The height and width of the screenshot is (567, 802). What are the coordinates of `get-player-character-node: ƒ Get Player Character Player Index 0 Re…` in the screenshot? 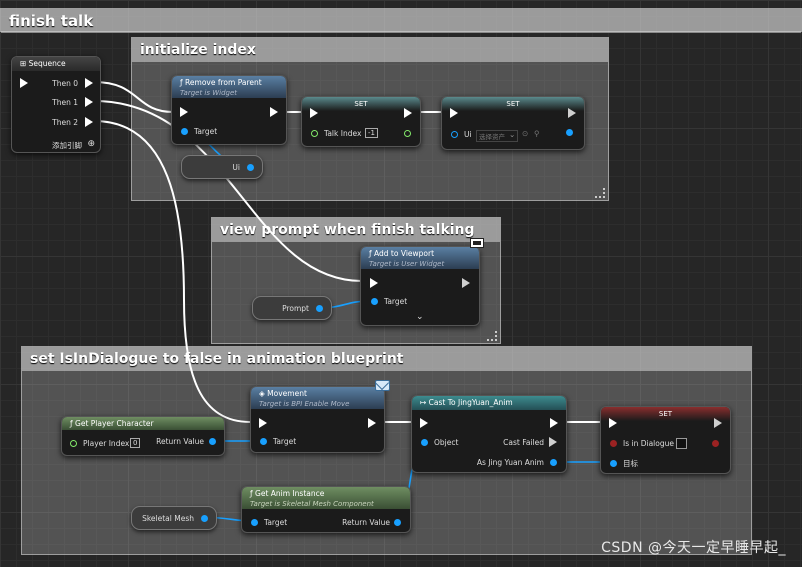 It's located at (143, 436).